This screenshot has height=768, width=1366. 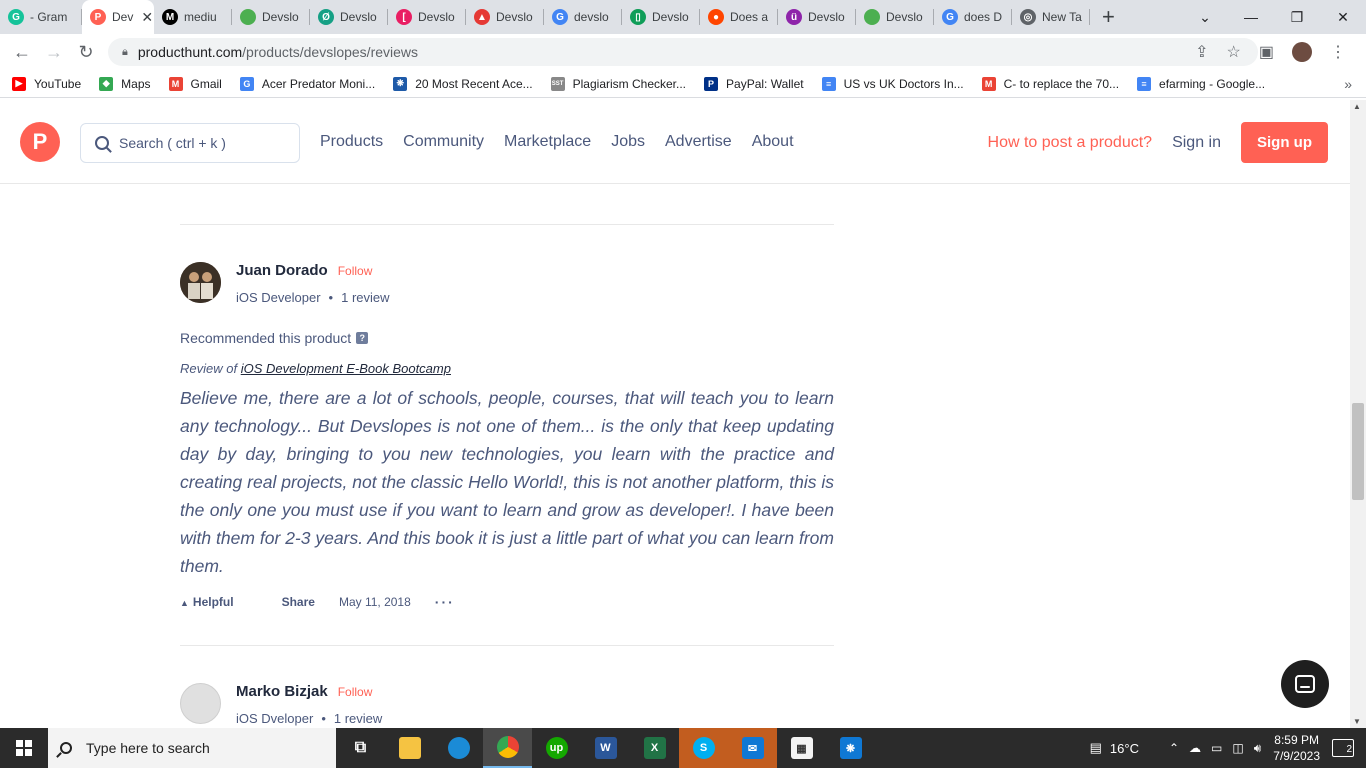 I want to click on close-tab-icon: ✕, so click(x=147, y=17).